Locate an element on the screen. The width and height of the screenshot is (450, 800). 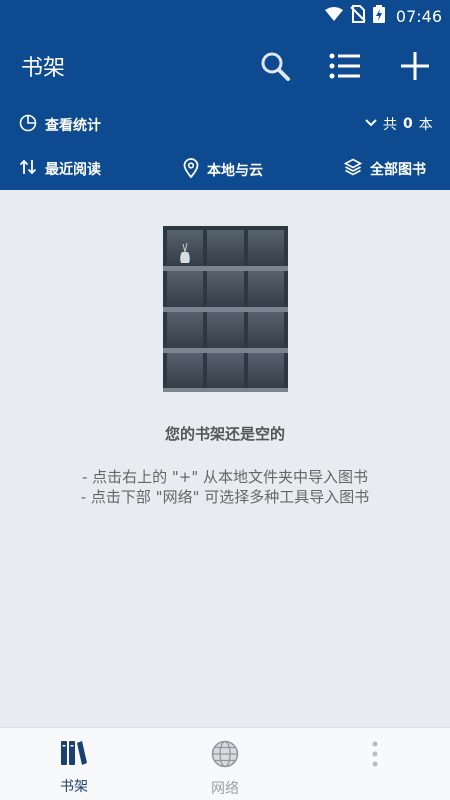
add-icon is located at coordinates (415, 68).